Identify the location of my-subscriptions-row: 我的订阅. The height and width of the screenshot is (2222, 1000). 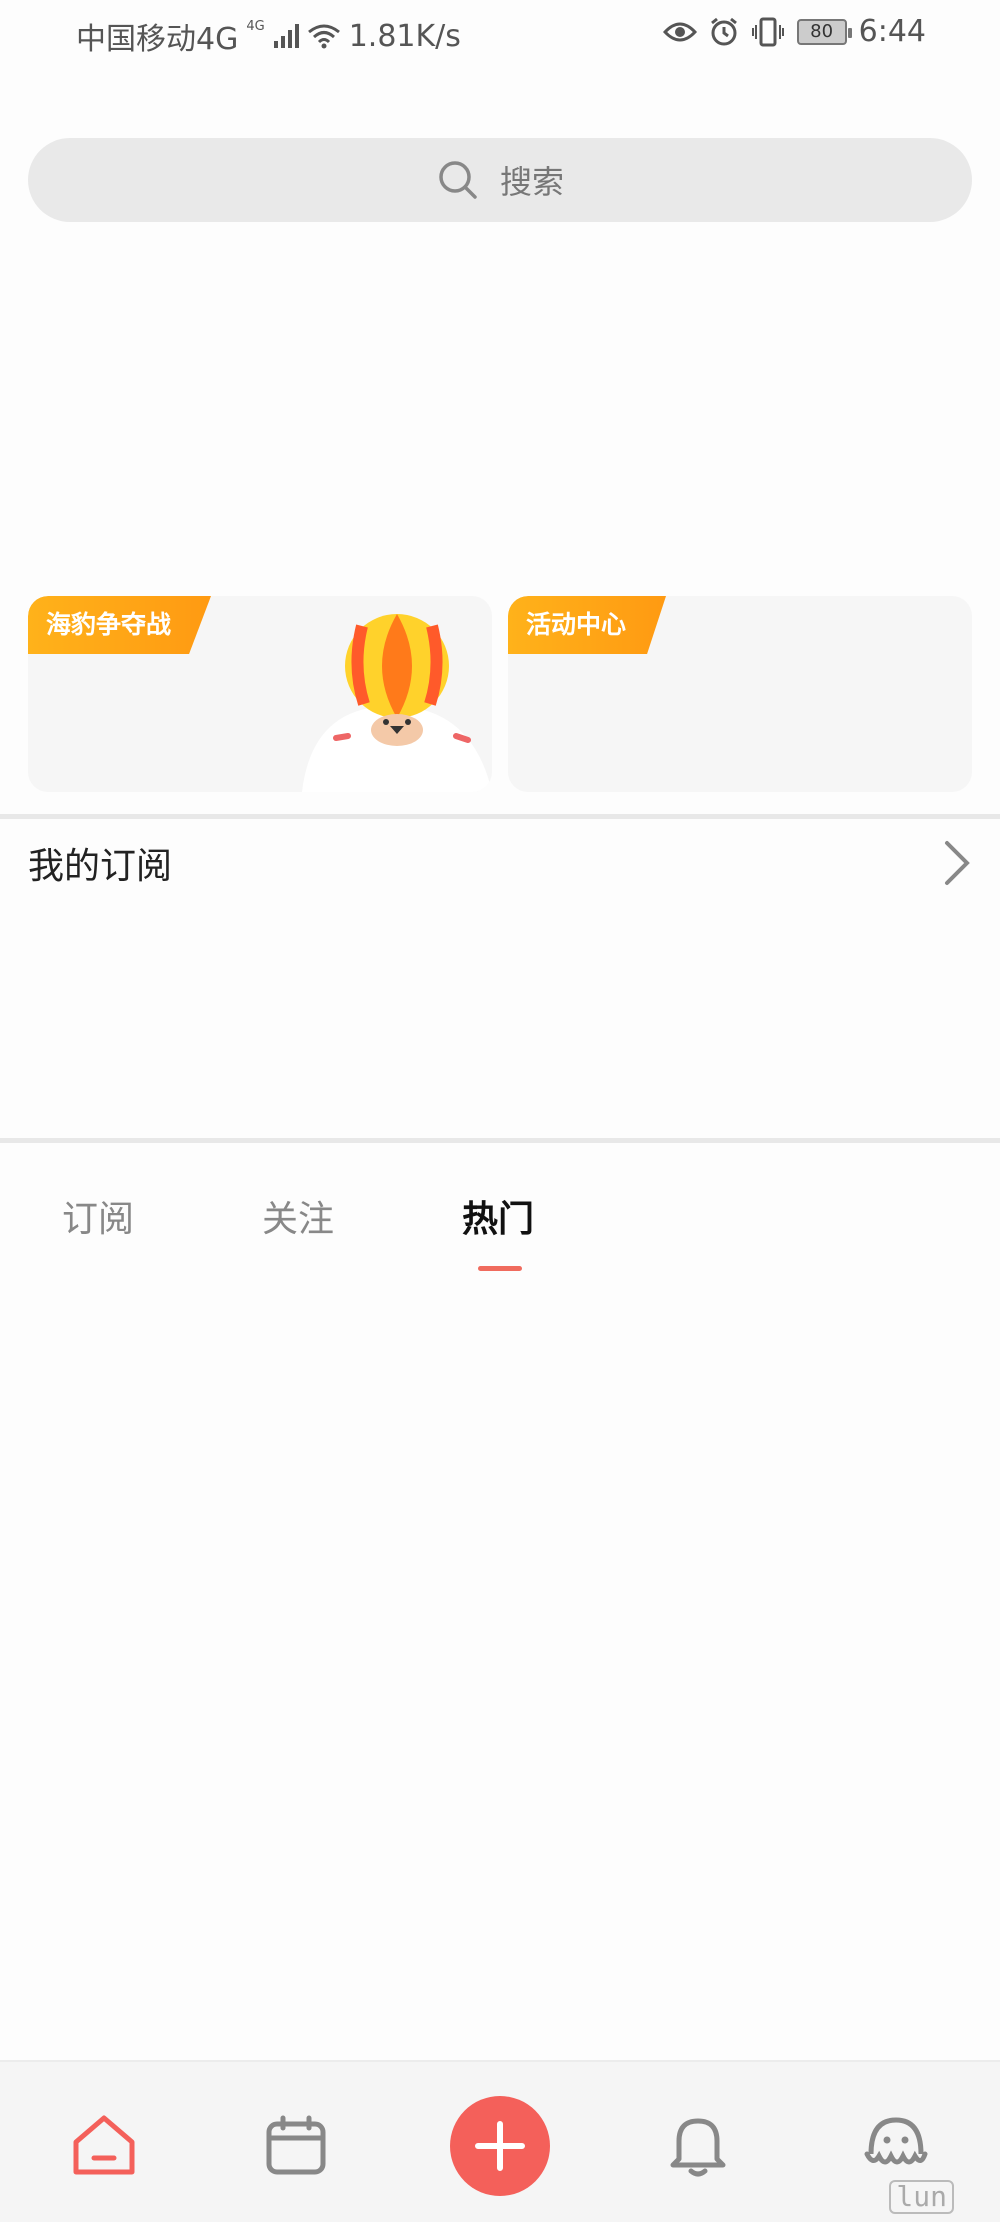
(500, 863).